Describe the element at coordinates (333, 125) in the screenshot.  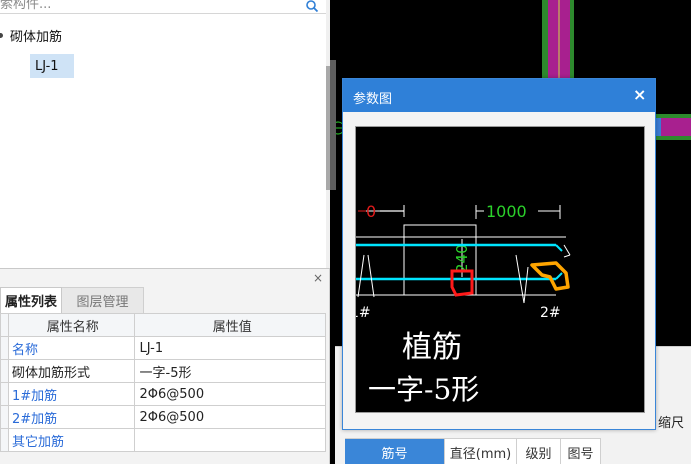
I see `canvas-splitter` at that location.